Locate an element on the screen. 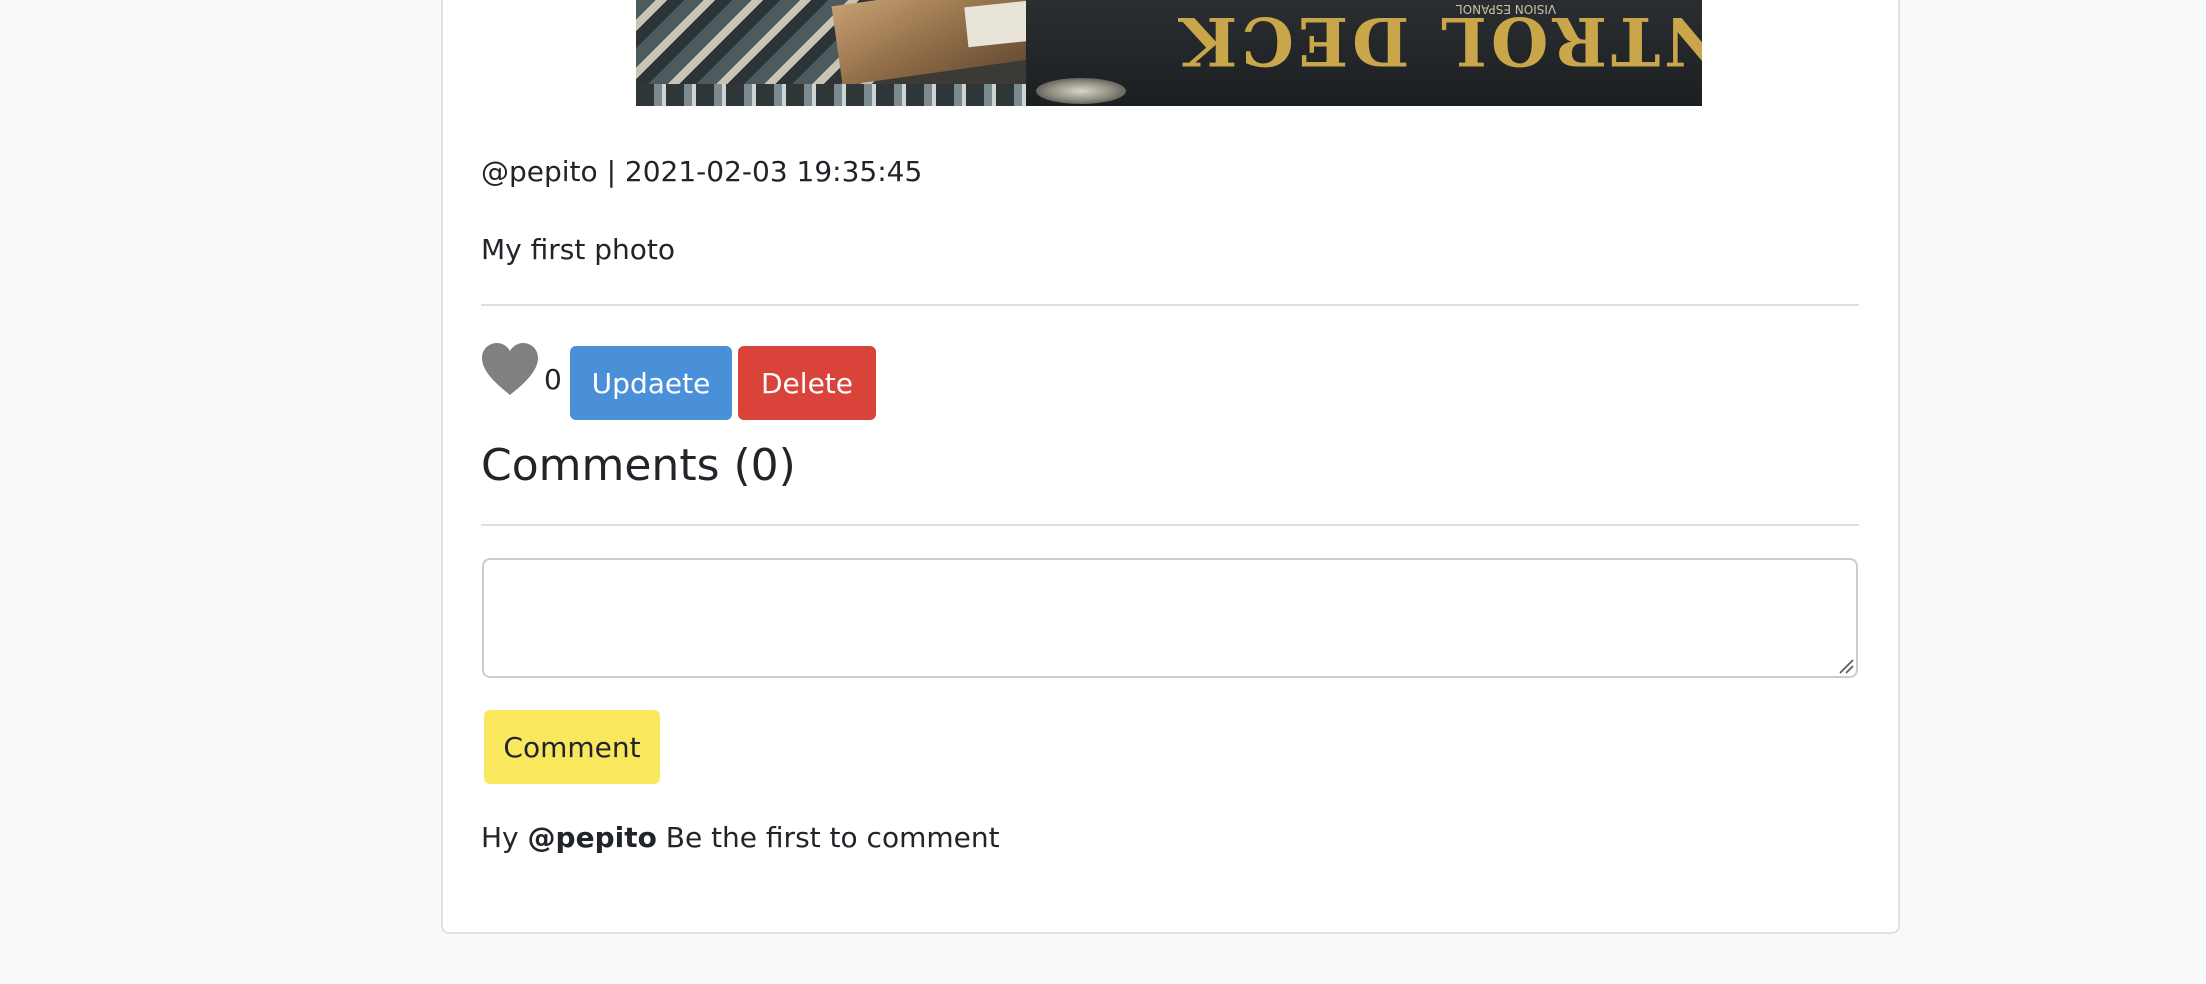  comment-submit-button: Comment is located at coordinates (572, 747).